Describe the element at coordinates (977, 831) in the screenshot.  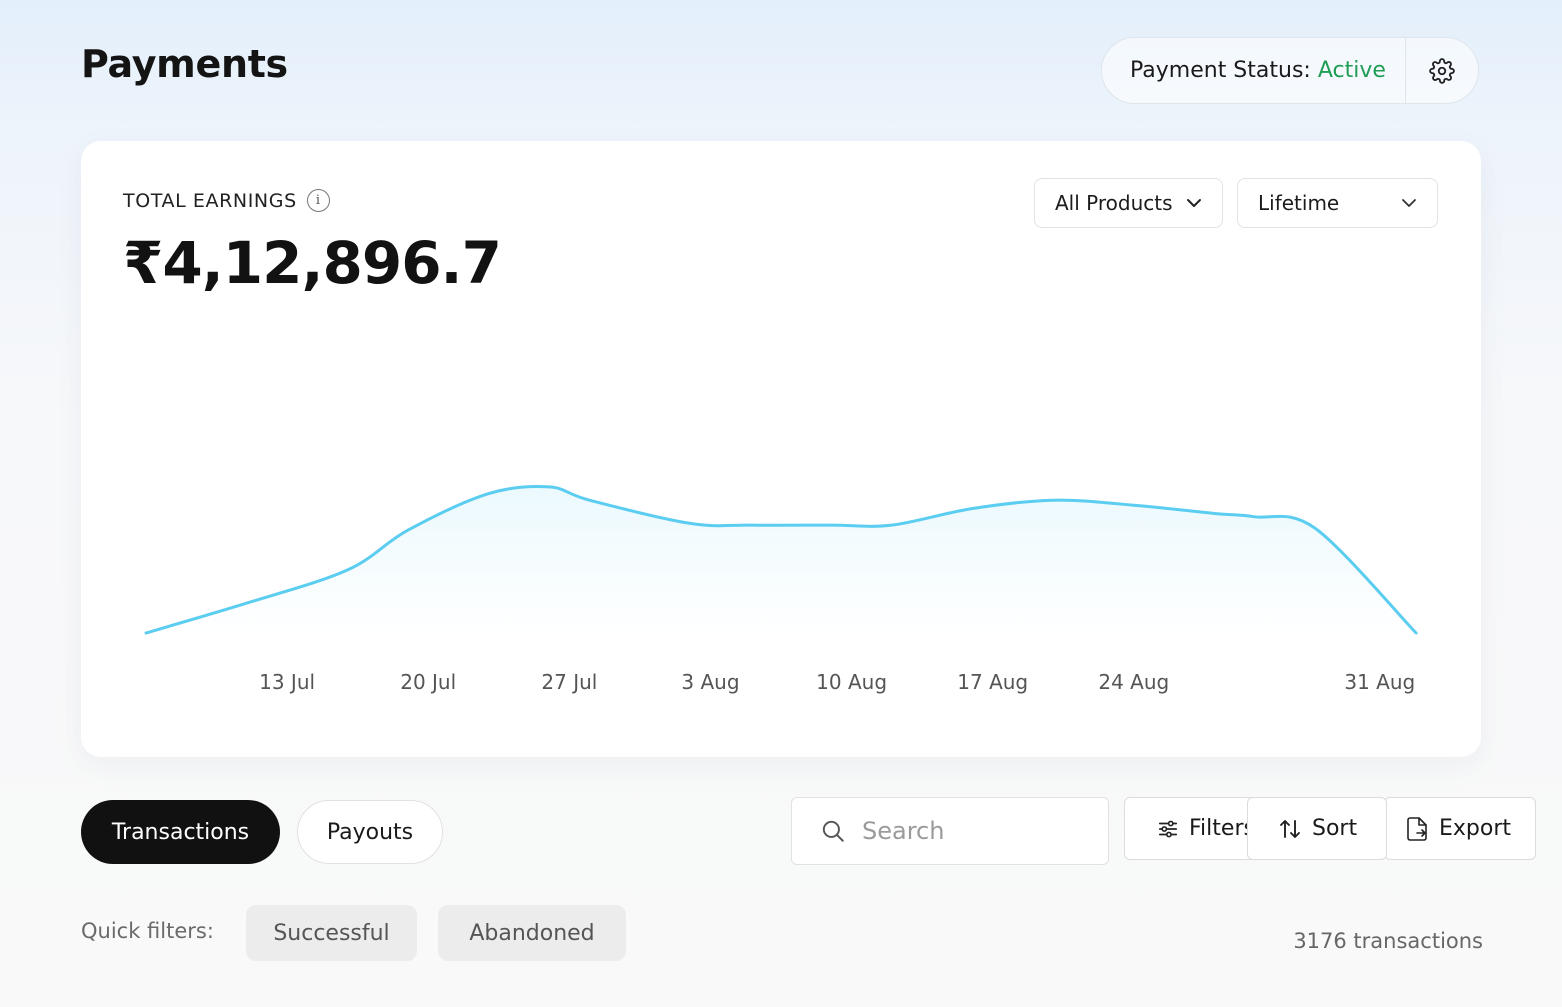
I see `search-input` at that location.